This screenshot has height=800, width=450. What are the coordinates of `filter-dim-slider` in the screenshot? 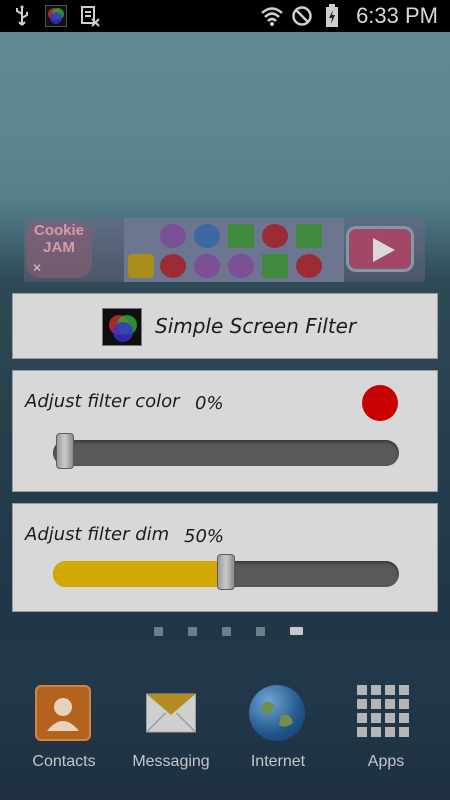 It's located at (226, 572).